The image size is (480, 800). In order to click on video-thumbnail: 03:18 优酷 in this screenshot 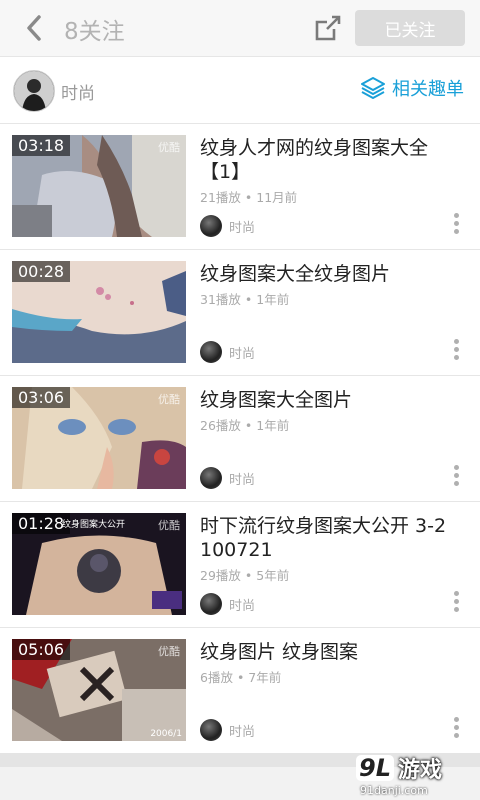, I will do `click(99, 186)`.